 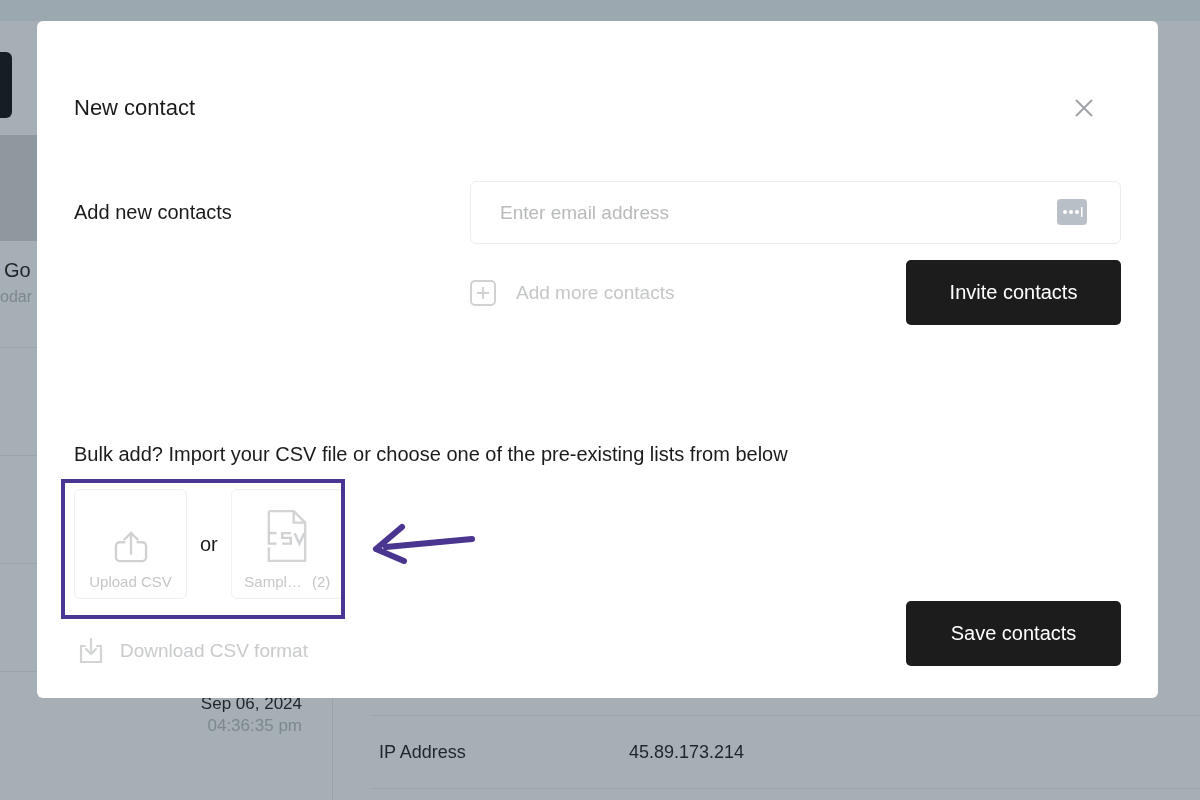 What do you see at coordinates (687, 752) in the screenshot?
I see `detail-value: 45.89.173.214` at bounding box center [687, 752].